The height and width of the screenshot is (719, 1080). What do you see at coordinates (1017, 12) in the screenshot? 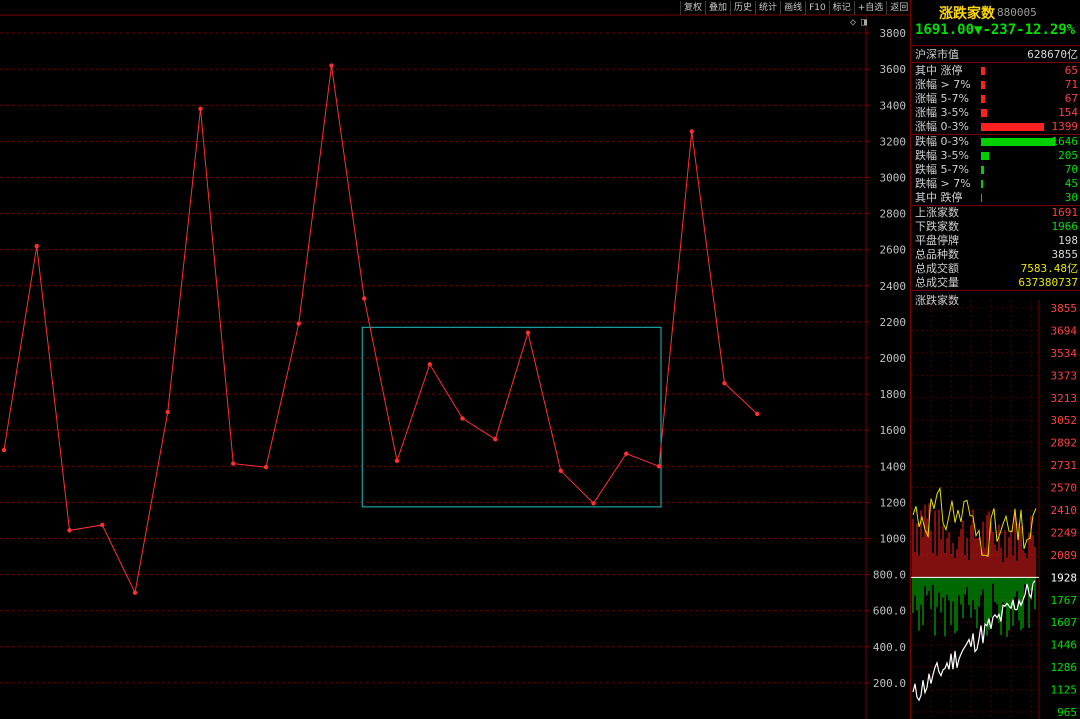
I see `index-code: 880005` at bounding box center [1017, 12].